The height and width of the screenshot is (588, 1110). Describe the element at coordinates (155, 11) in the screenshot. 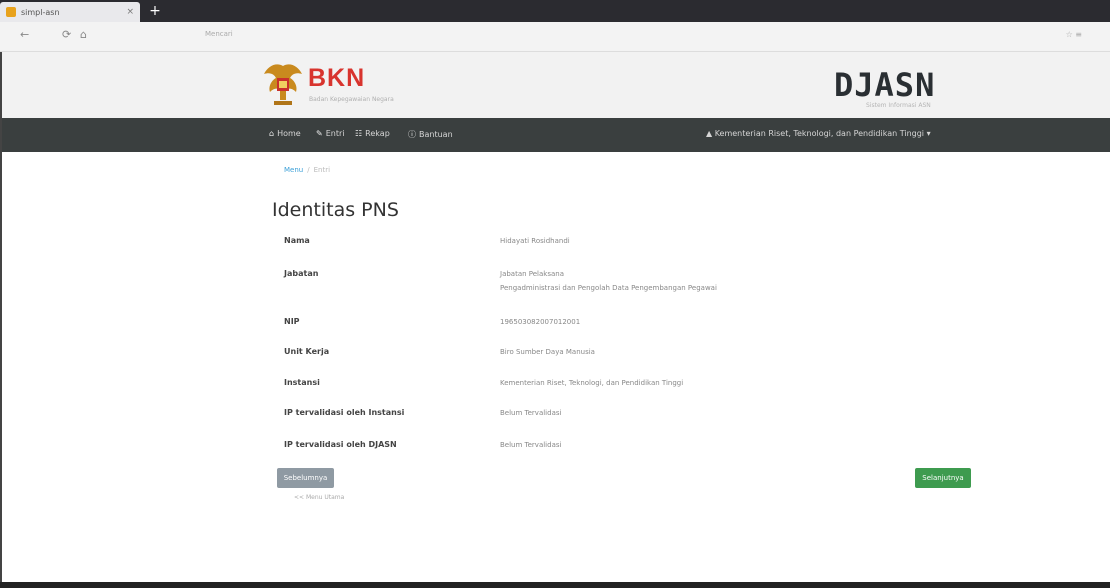

I see `new-tab-icon: +` at that location.